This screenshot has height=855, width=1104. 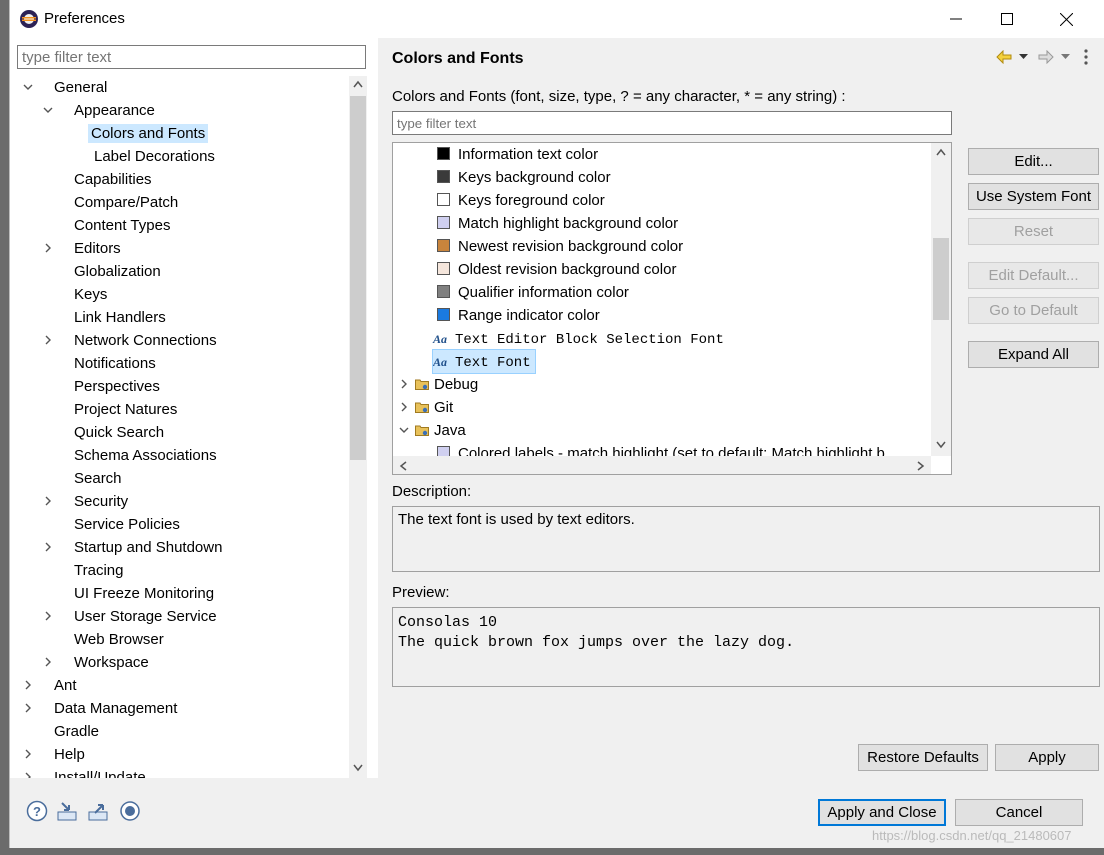 I want to click on color-item: Newest revision background color, so click(x=560, y=246).